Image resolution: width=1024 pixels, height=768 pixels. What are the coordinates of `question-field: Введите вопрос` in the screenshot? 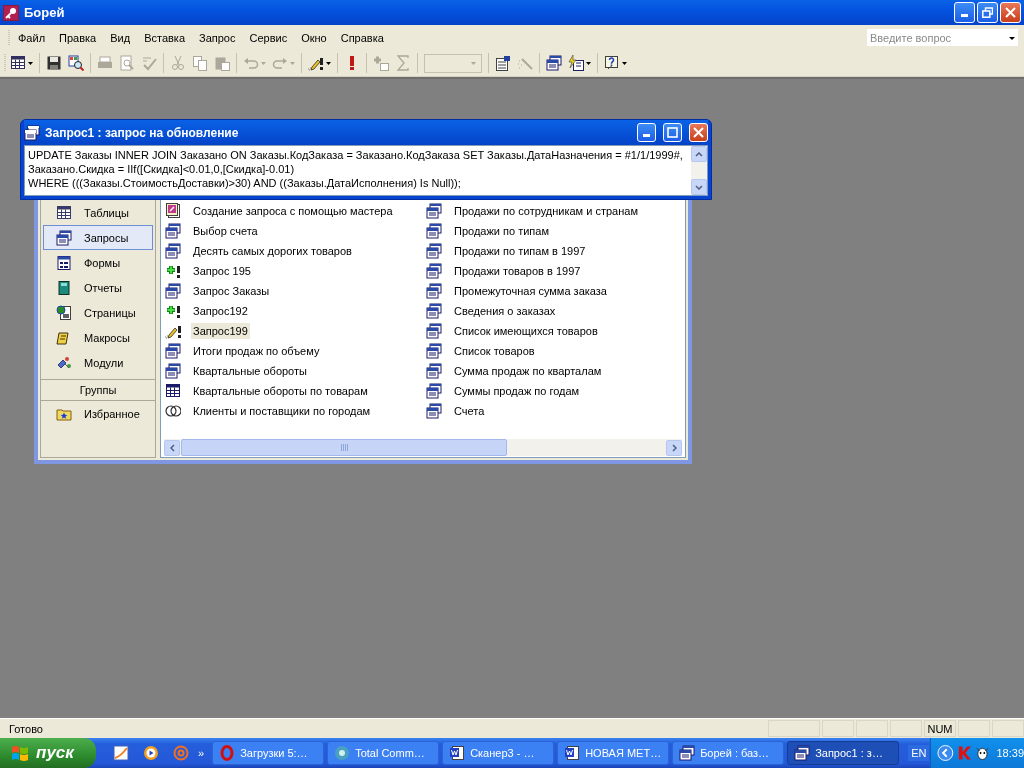 It's located at (942, 37).